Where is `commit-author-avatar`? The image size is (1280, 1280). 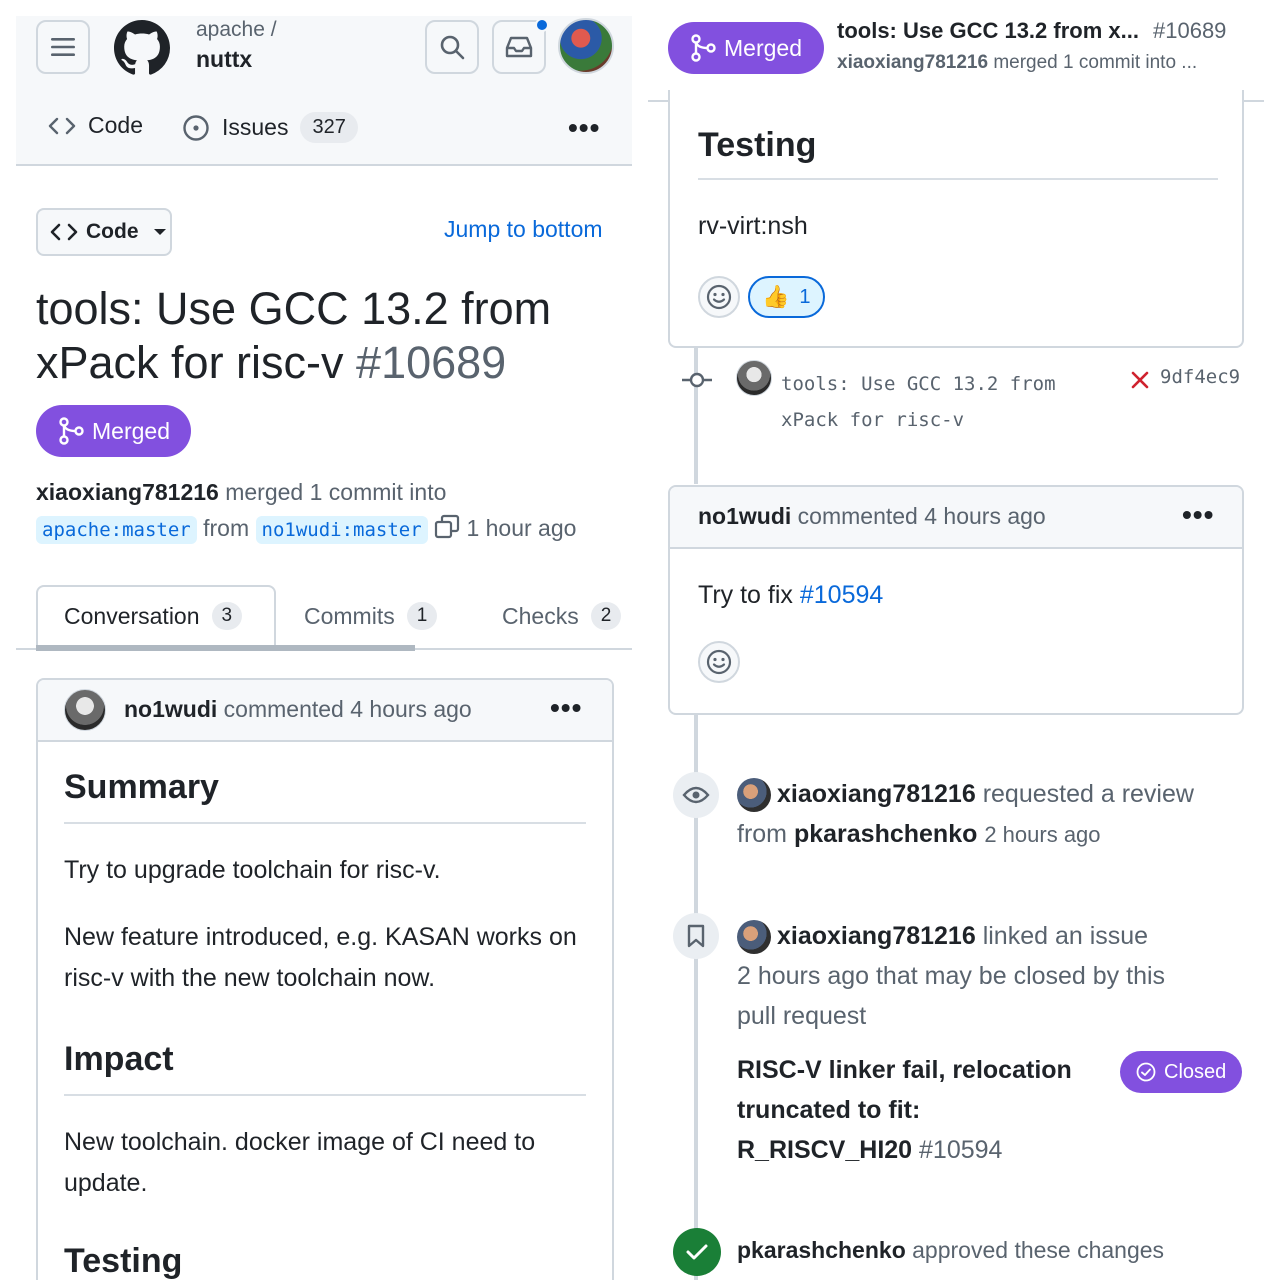 commit-author-avatar is located at coordinates (754, 378).